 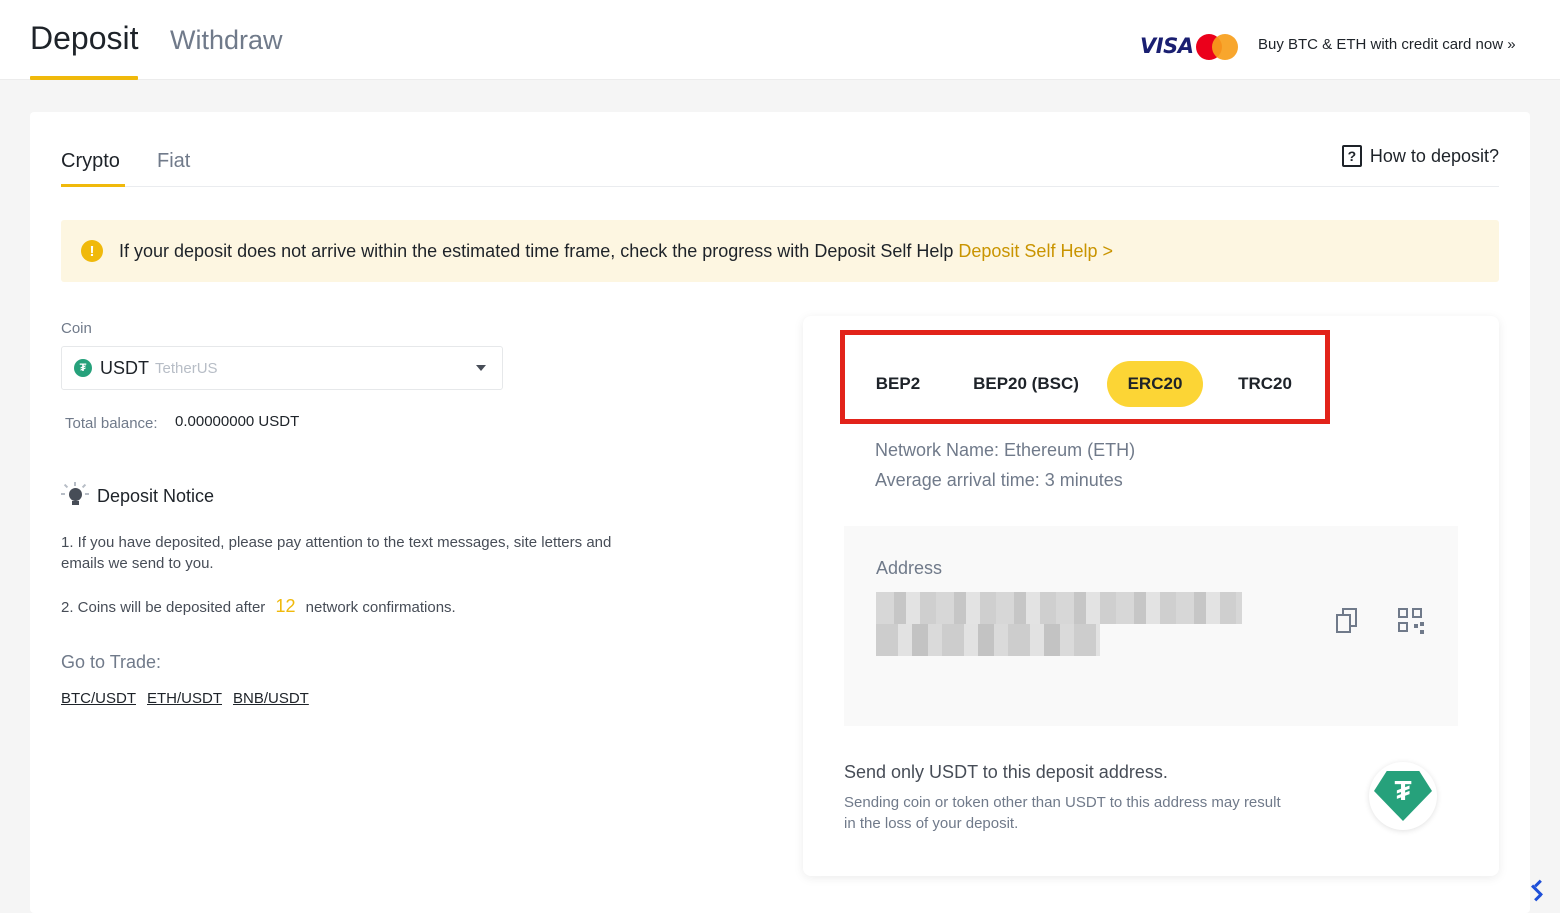 I want to click on how-to-deposit-label: How to deposit?, so click(x=1434, y=155).